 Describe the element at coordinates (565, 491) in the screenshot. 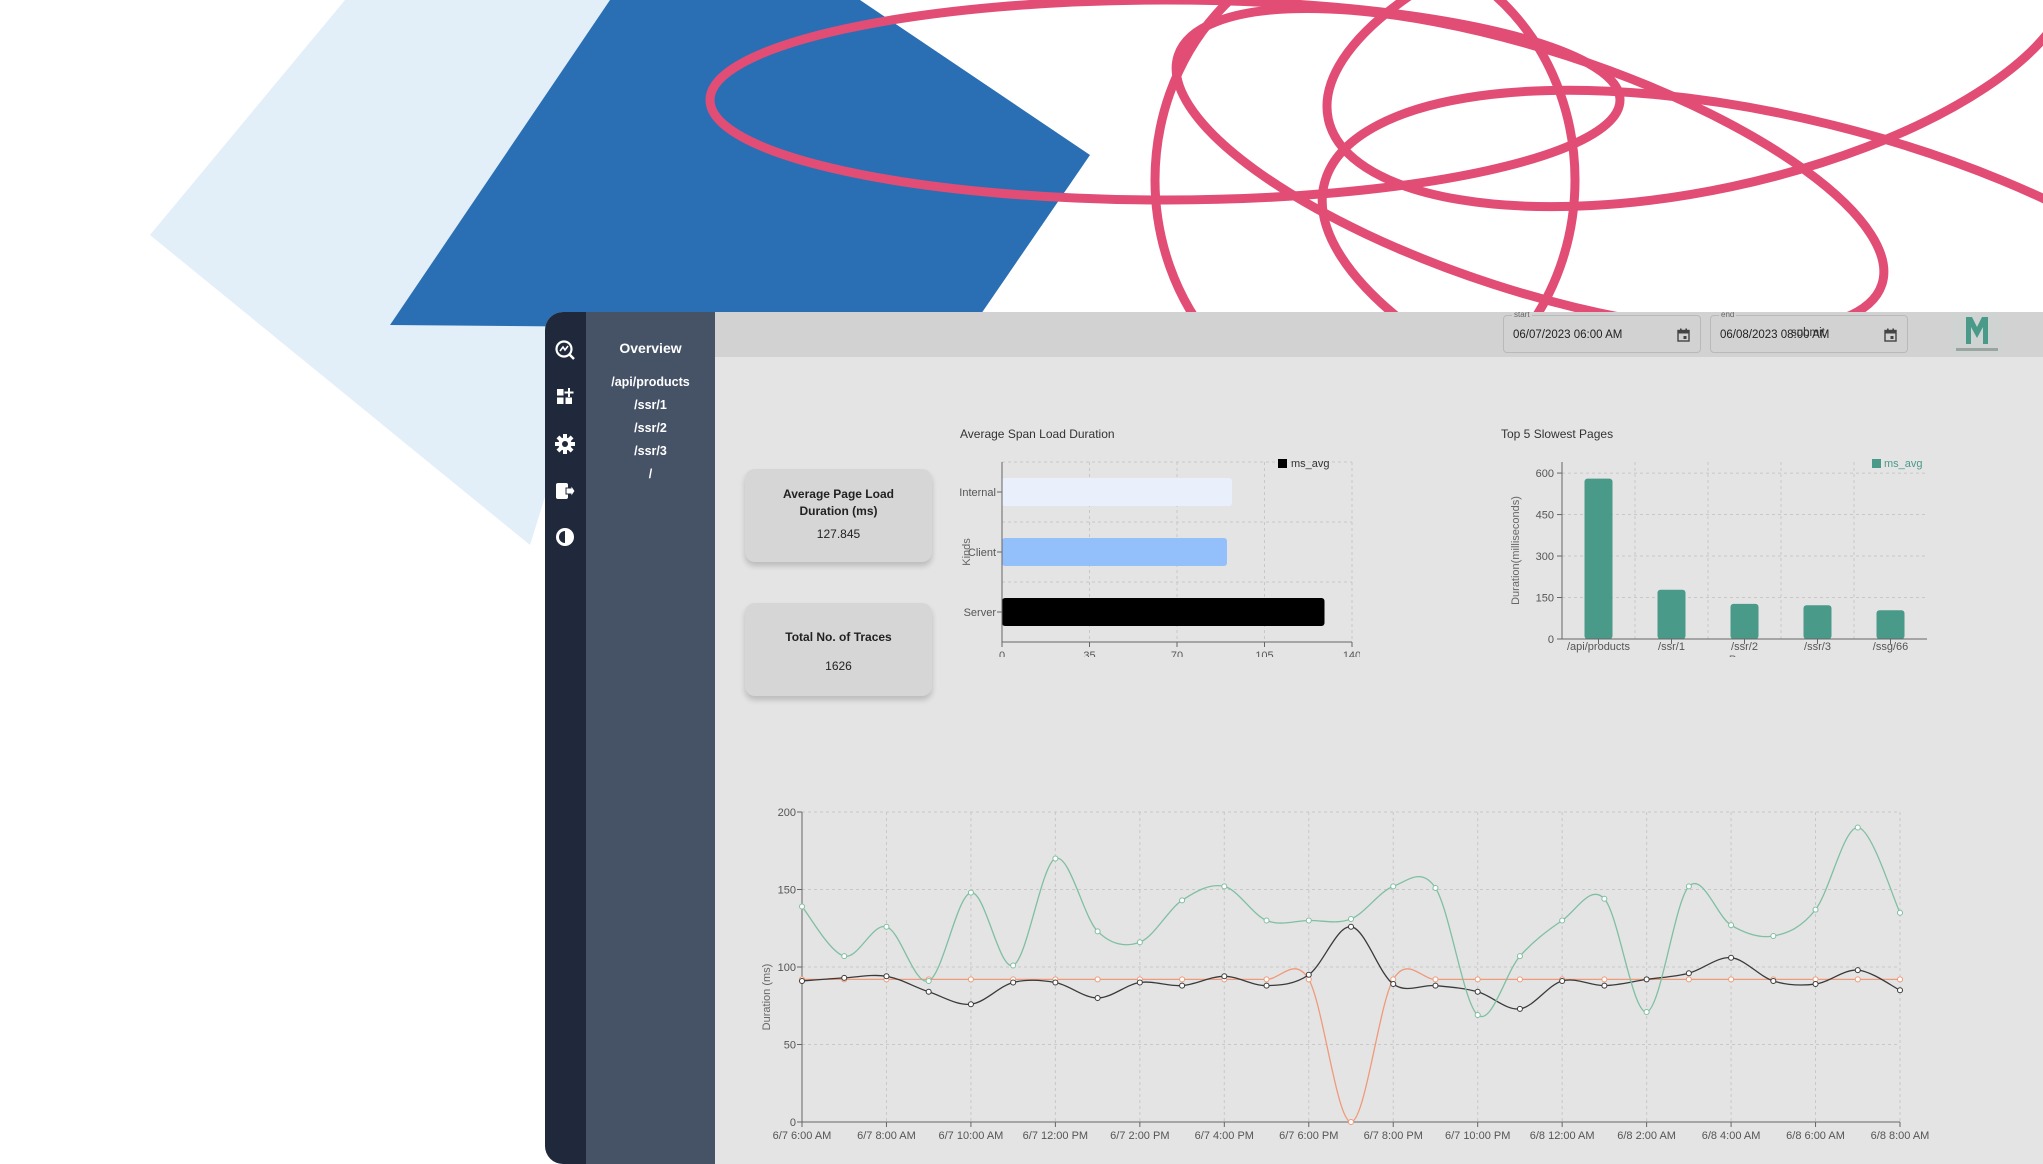

I see `logout-icon` at that location.